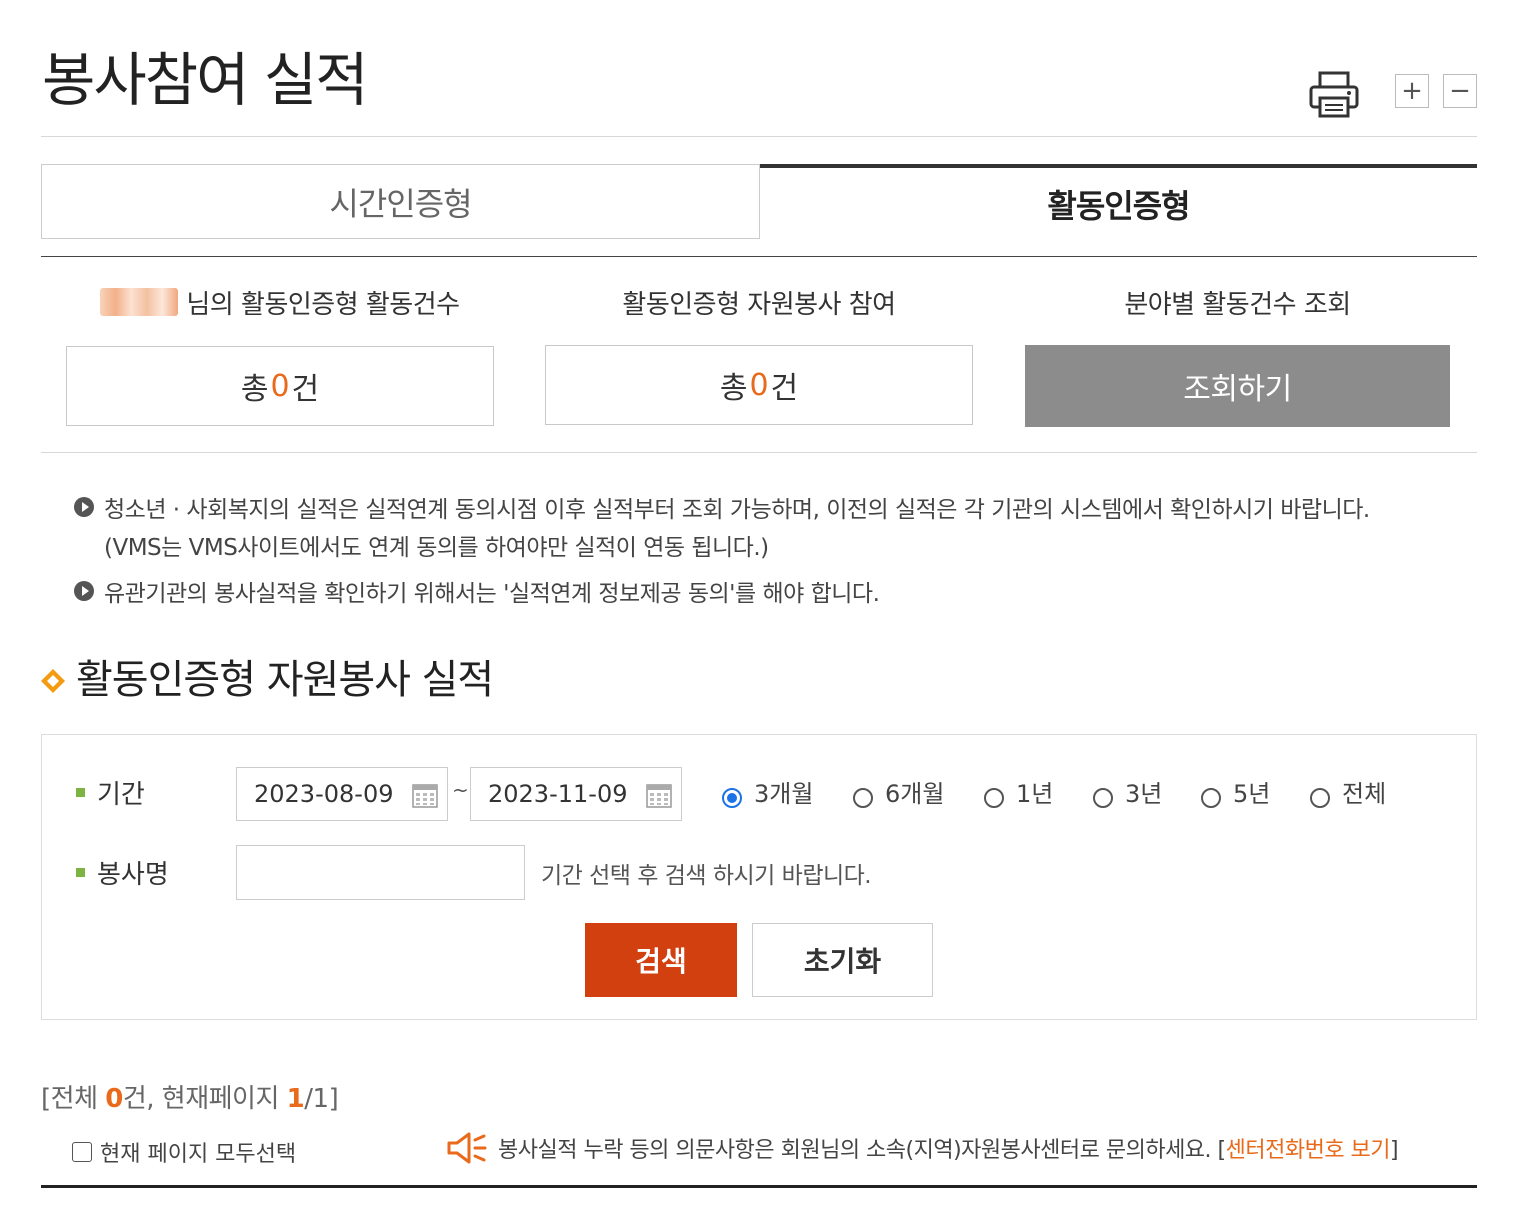  What do you see at coordinates (759, 304) in the screenshot?
I see `summary-label-participation: 활동인증형 자원봉사 참여` at bounding box center [759, 304].